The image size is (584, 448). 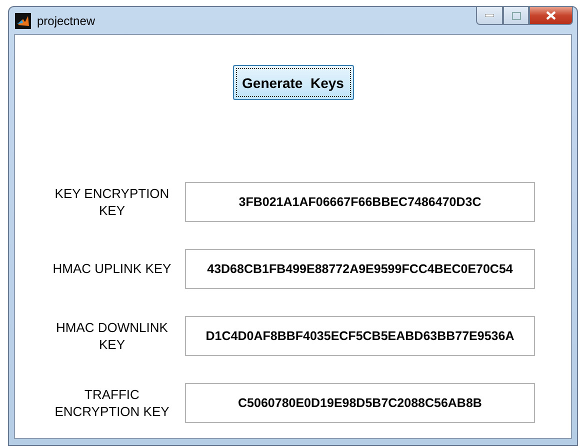 I want to click on key-label: TRAFFIC ENCRYPTION KEY, so click(x=112, y=403).